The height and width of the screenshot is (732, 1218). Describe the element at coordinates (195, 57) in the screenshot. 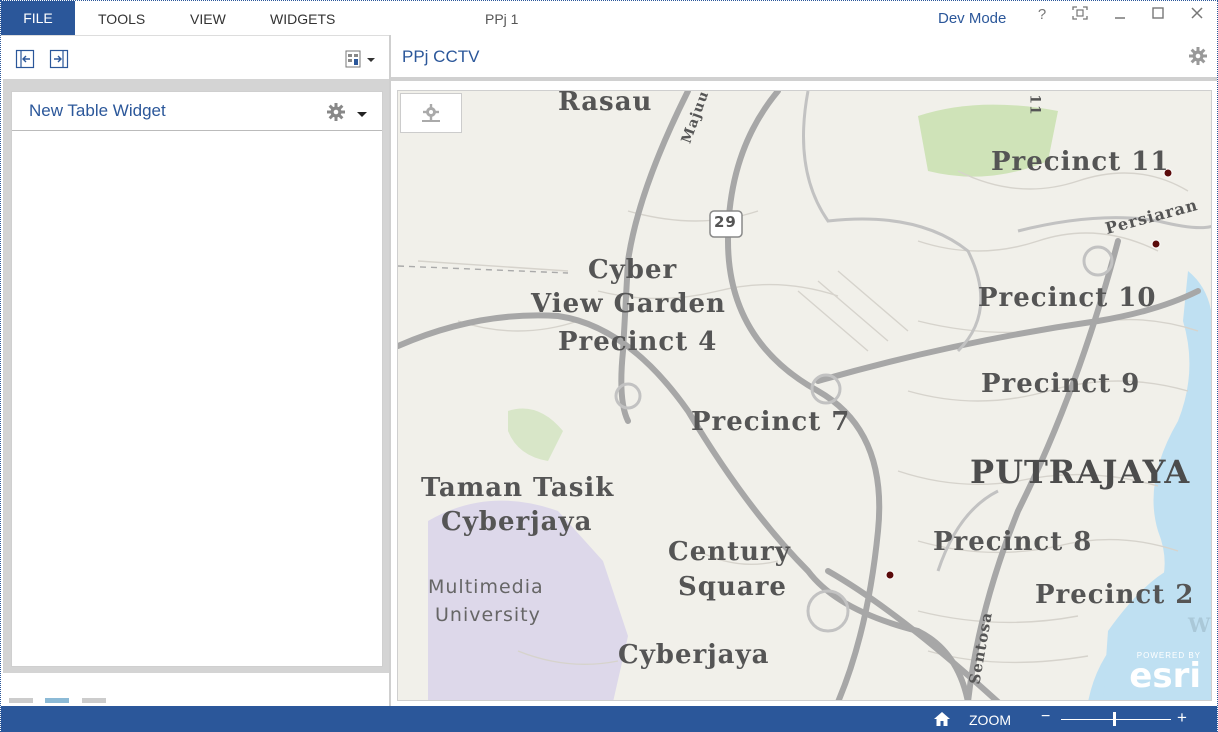

I see `left-toolbar` at that location.